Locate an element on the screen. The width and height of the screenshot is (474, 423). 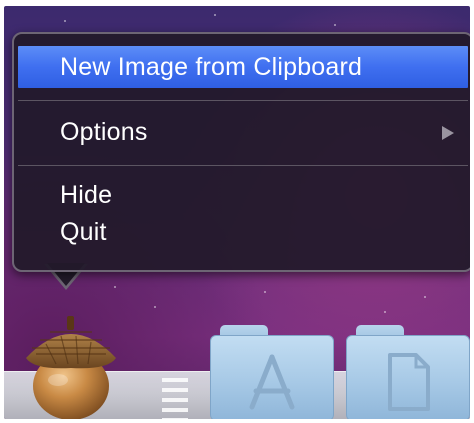
dock-divider is located at coordinates (175, 396).